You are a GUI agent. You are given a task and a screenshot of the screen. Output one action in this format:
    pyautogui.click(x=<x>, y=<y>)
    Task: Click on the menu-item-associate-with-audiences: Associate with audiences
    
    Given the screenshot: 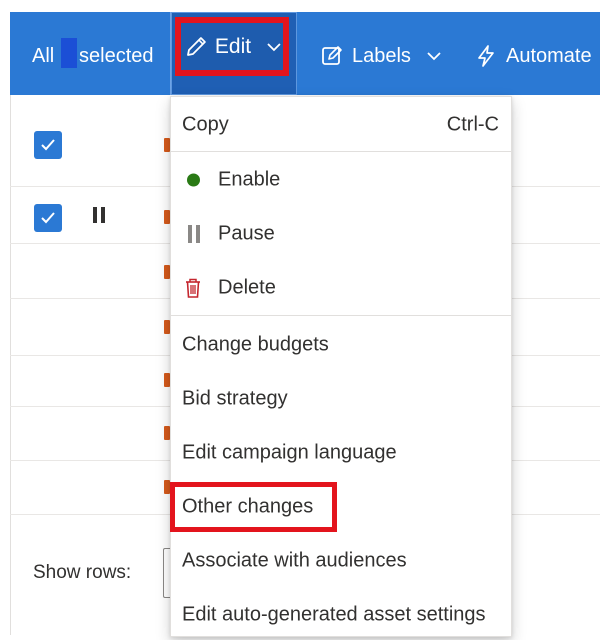 What is the action you would take?
    pyautogui.click(x=341, y=561)
    